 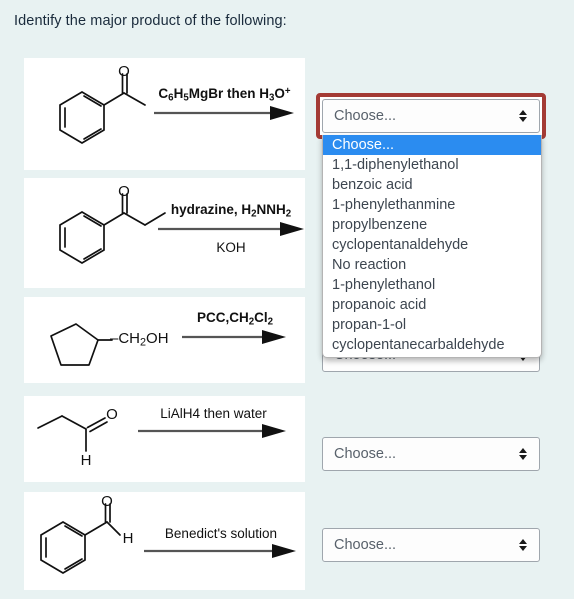 I want to click on reaction-panel-4: O H LiAlH4 then water, so click(x=164, y=439).